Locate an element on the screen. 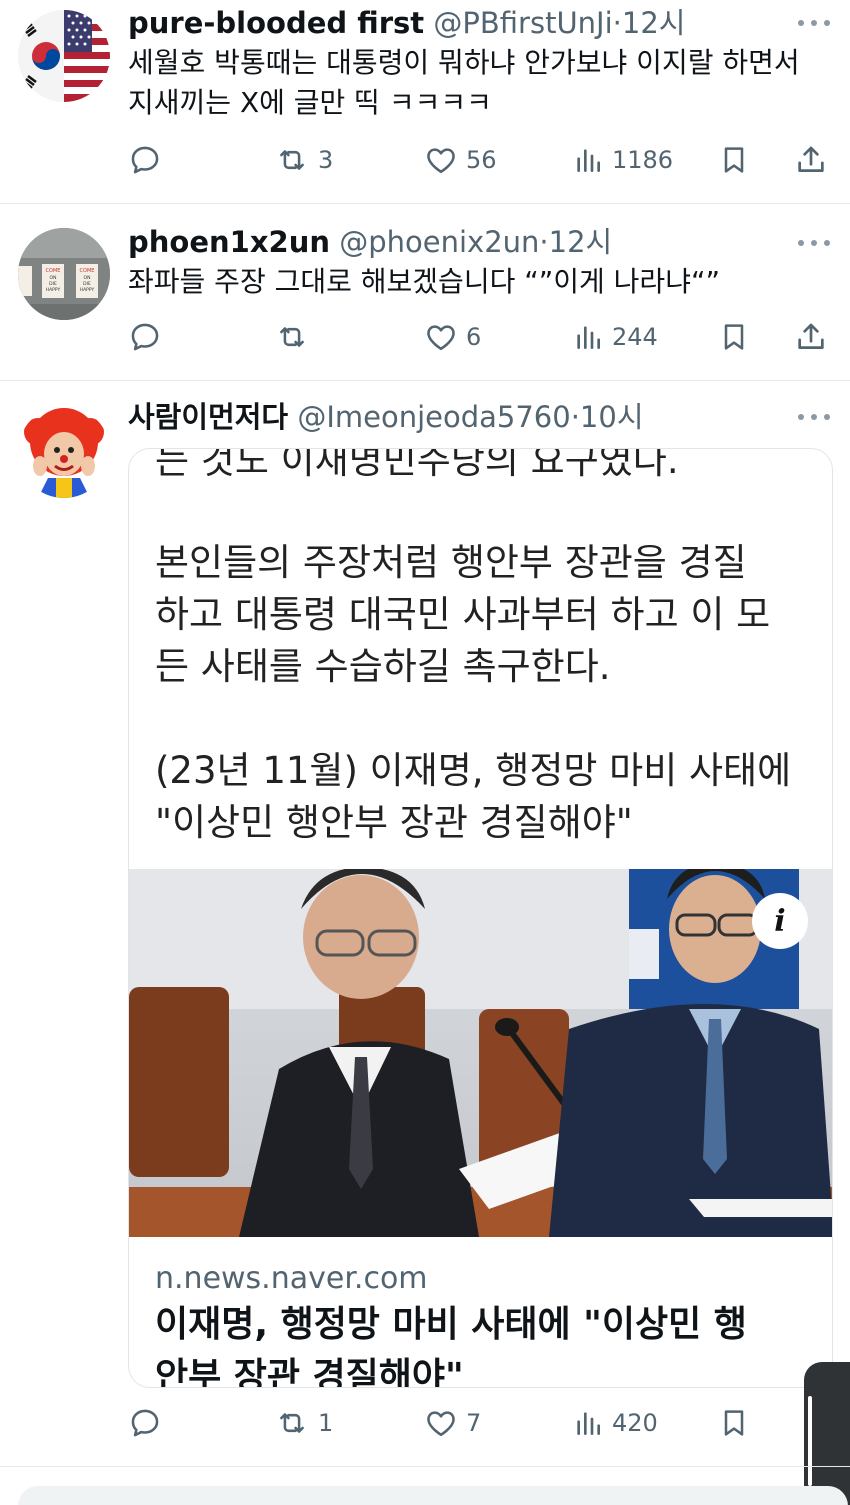 The width and height of the screenshot is (850, 1505). card-title-line: 이재명, 행정망 마비 사태에 "이상민 행 is located at coordinates (451, 1324).